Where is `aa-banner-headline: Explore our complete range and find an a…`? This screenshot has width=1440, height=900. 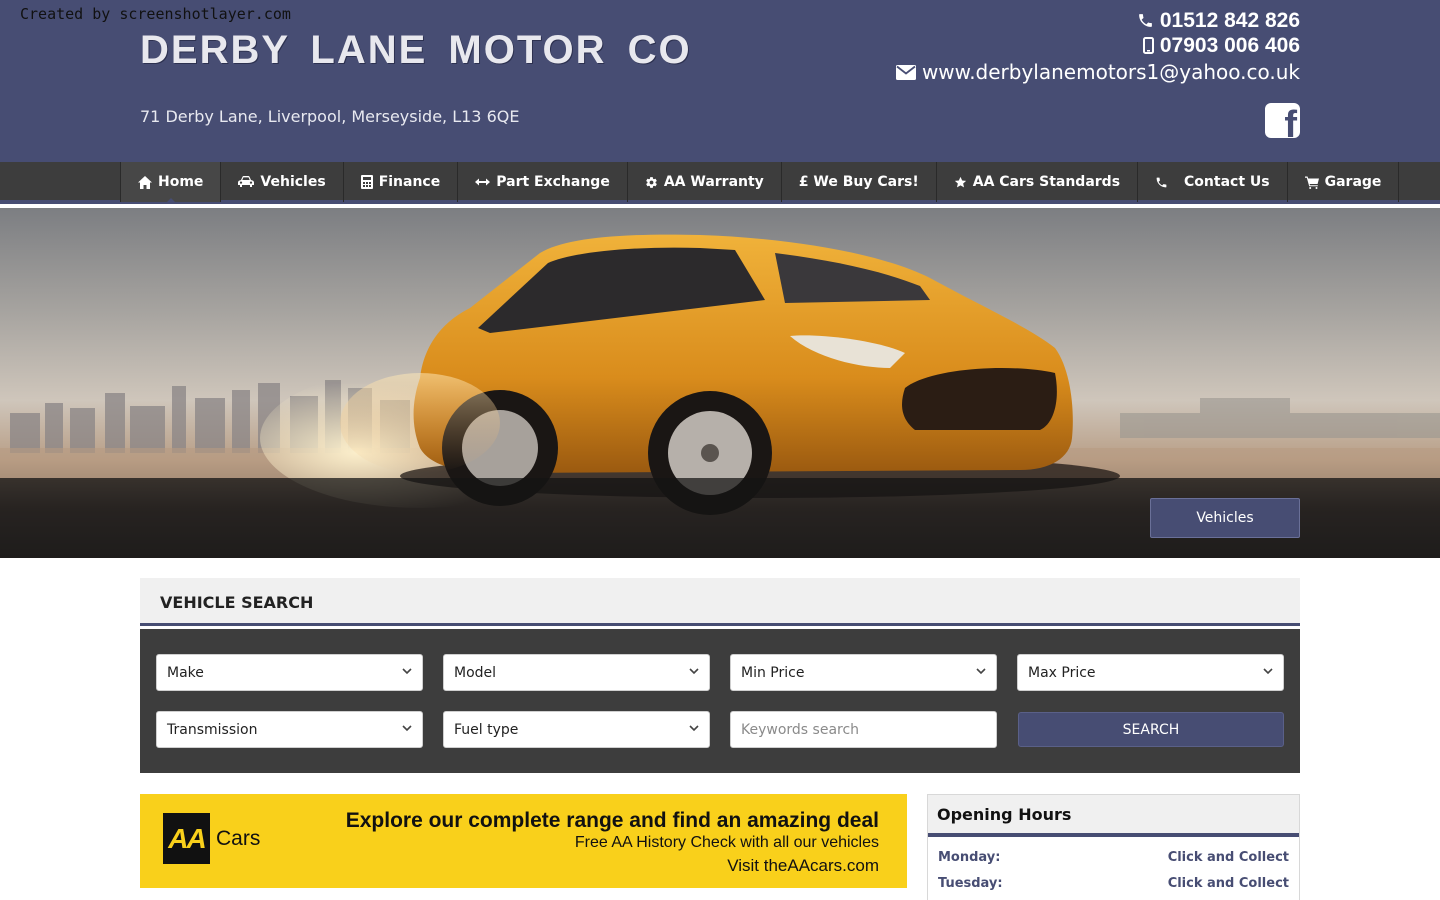
aa-banner-headline: Explore our complete range and find an a… is located at coordinates (612, 820).